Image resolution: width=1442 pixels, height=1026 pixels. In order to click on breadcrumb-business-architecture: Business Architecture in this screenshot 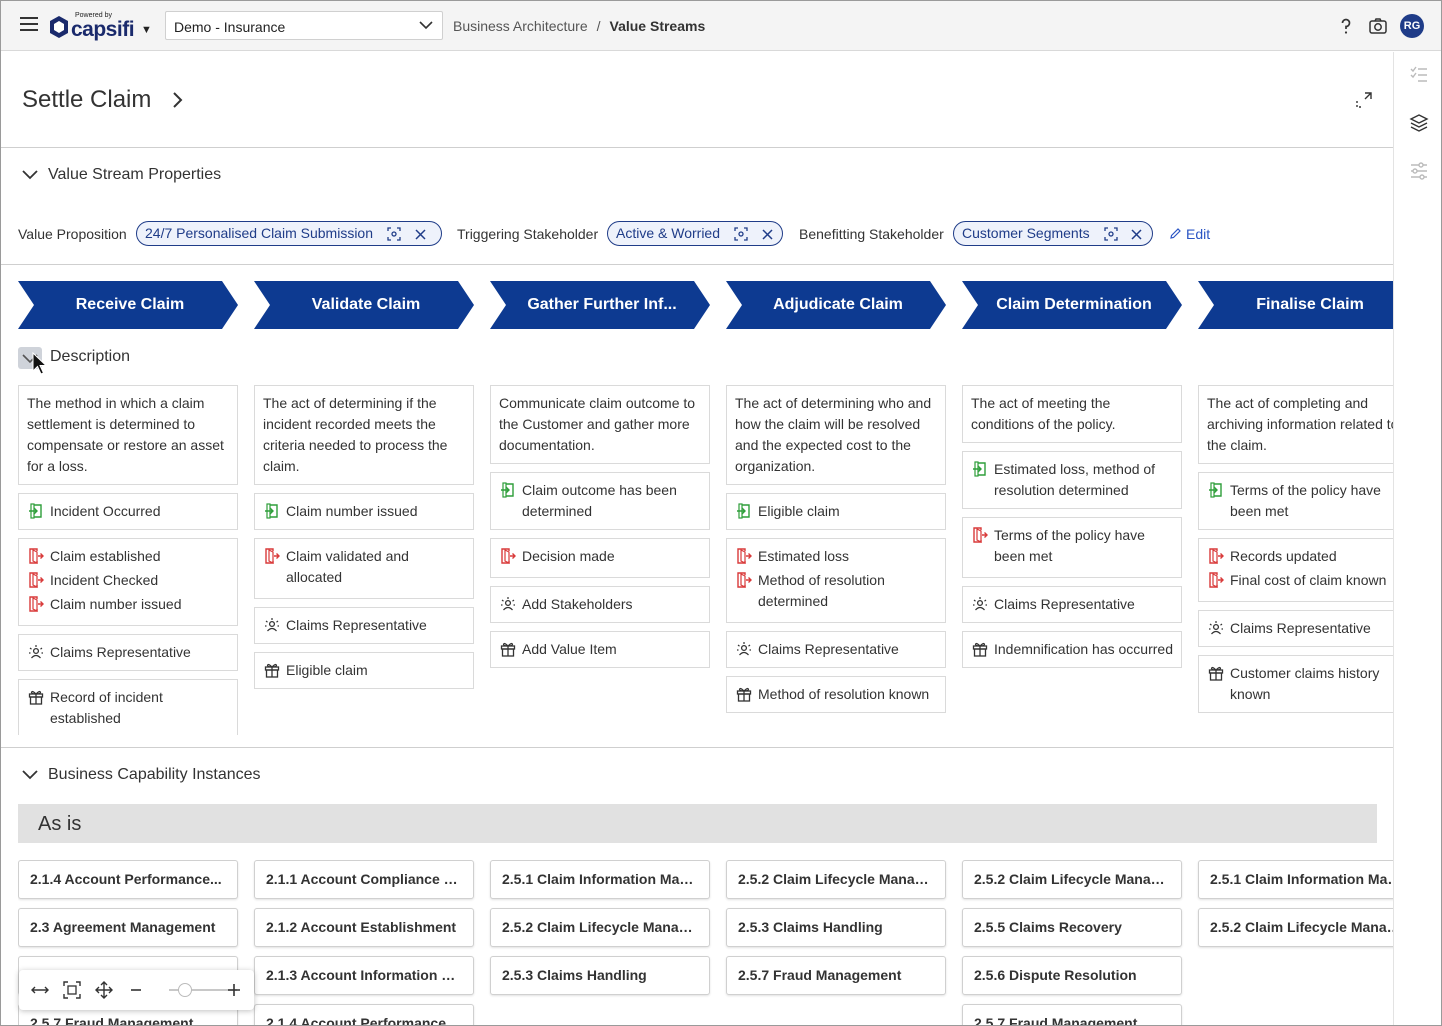, I will do `click(520, 26)`.